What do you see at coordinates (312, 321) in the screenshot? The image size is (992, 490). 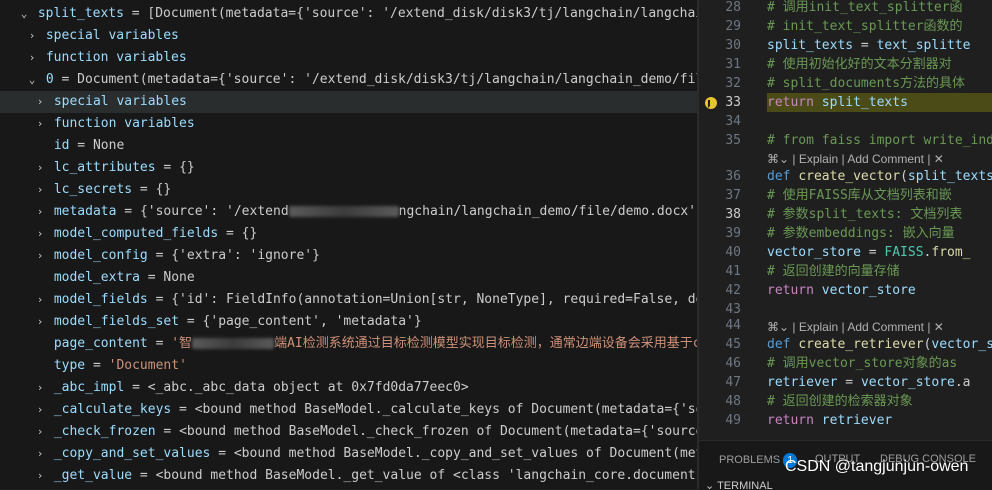 I see `variable-value: {'page_content', 'metadata'}` at bounding box center [312, 321].